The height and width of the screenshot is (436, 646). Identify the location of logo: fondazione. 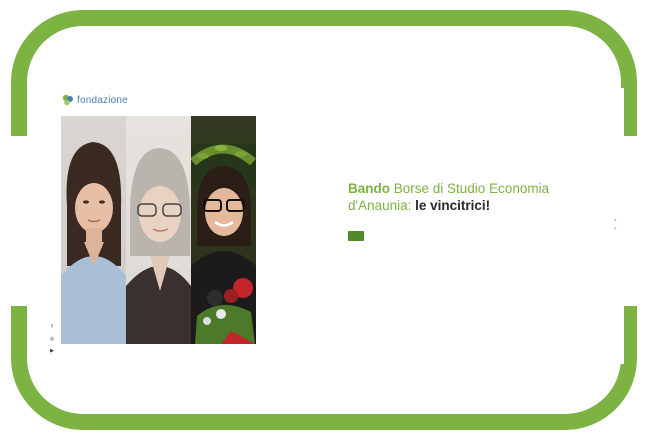
(95, 100).